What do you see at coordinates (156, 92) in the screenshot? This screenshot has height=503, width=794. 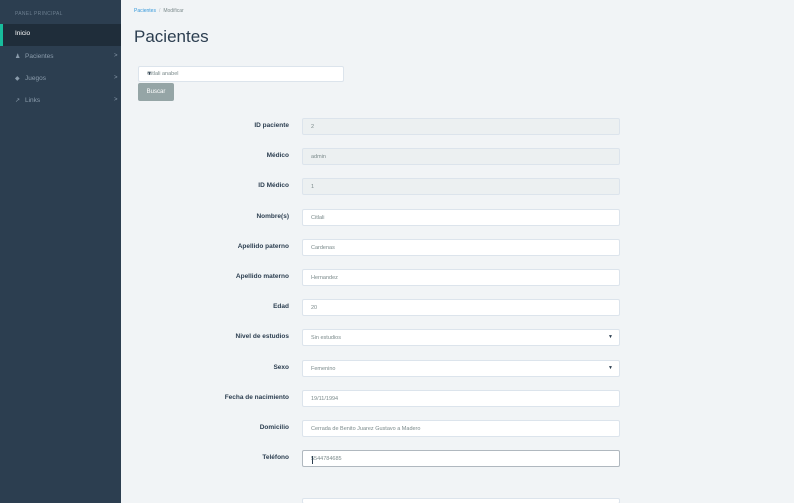 I see `search-button: Buscar` at bounding box center [156, 92].